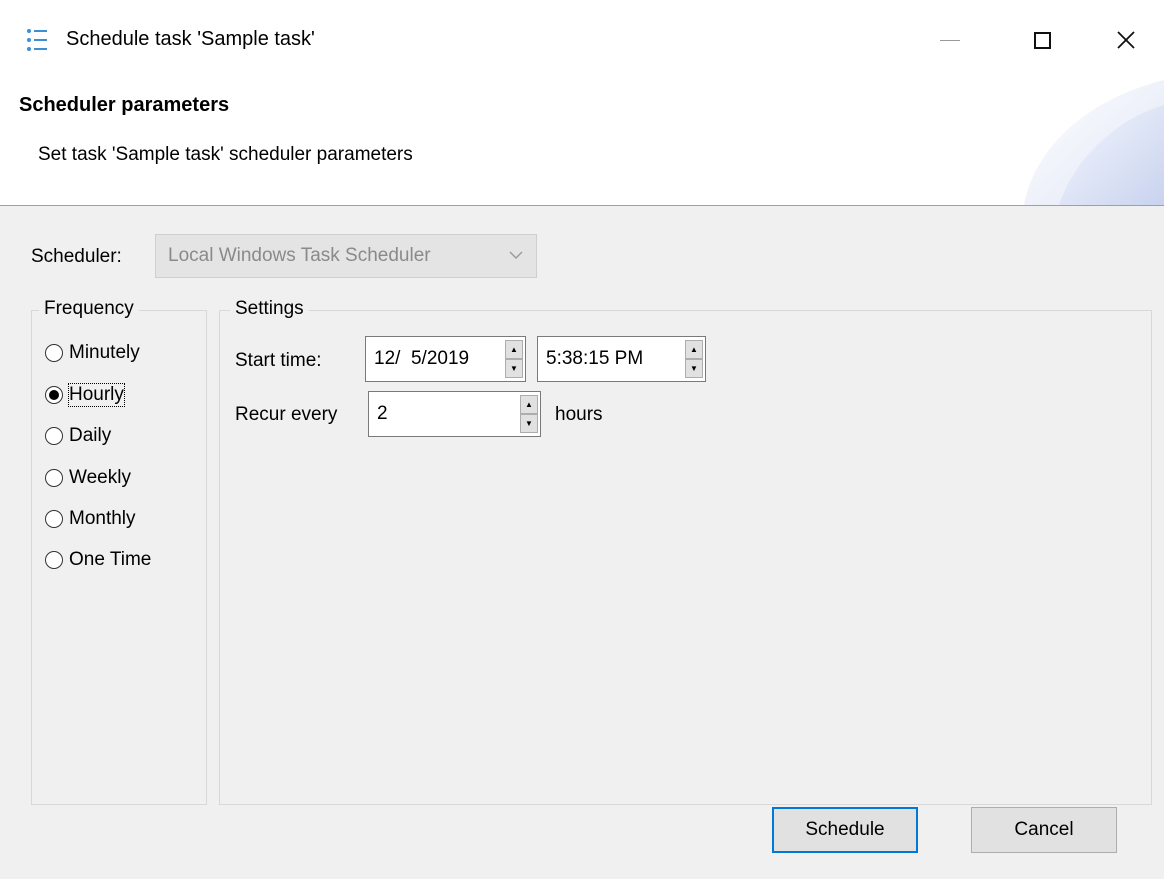 The image size is (1164, 879). What do you see at coordinates (299, 255) in the screenshot?
I see `scheduler-select-value: Local Windows Task Scheduler` at bounding box center [299, 255].